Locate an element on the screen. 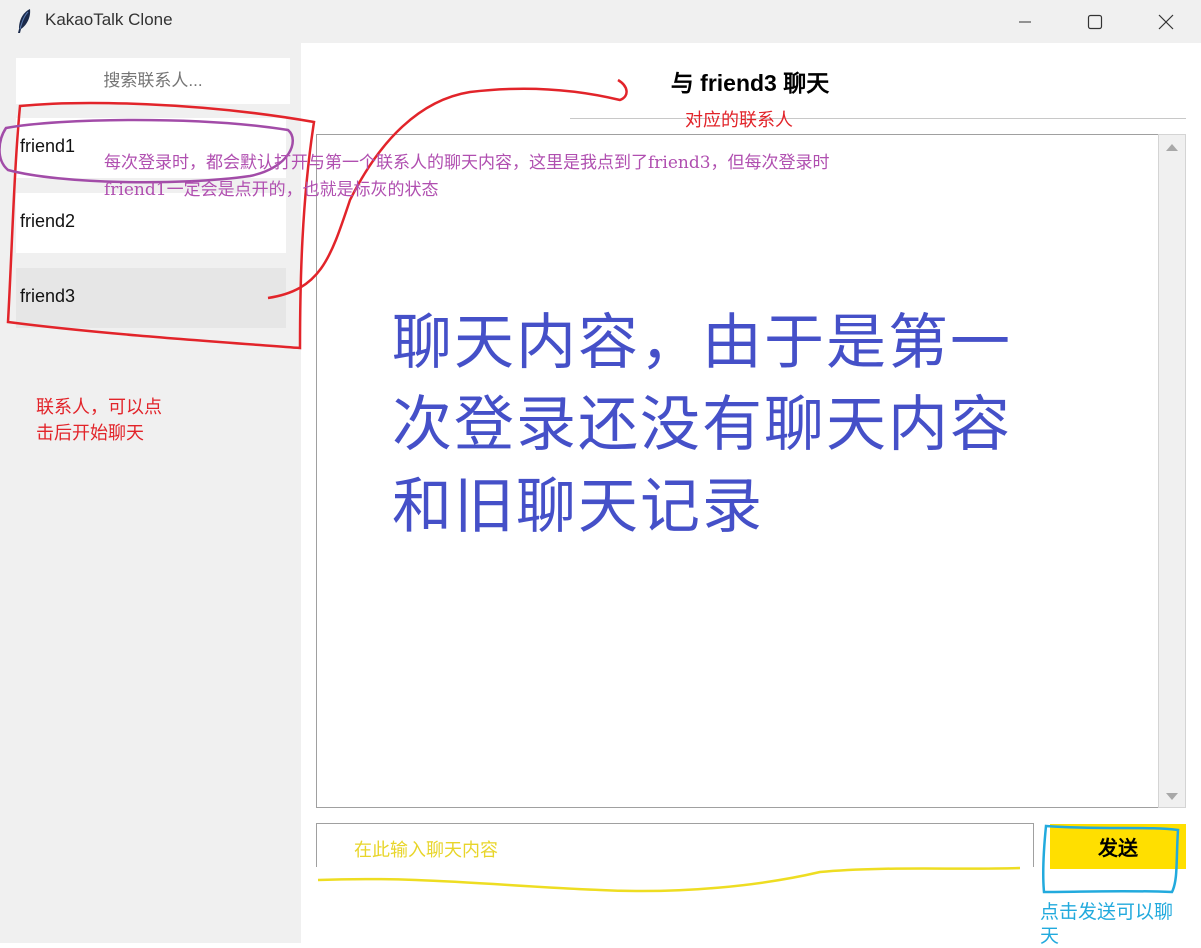 Image resolution: width=1201 pixels, height=948 pixels. contacts-note-line1: 联系人，可以点 is located at coordinates (99, 407).